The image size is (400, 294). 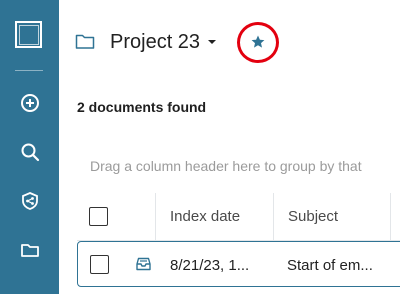 What do you see at coordinates (258, 42) in the screenshot?
I see `star-icon` at bounding box center [258, 42].